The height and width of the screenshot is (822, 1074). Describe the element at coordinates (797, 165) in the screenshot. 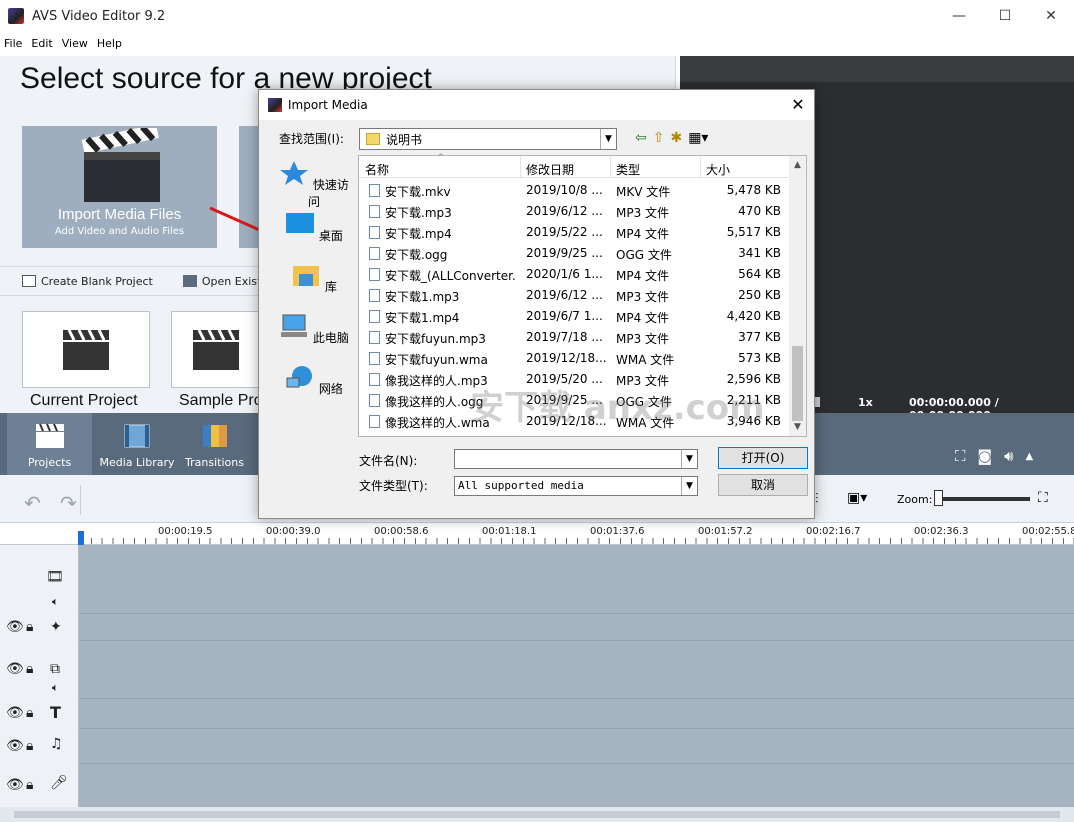

I see `scroll-up-icon: ▲` at that location.